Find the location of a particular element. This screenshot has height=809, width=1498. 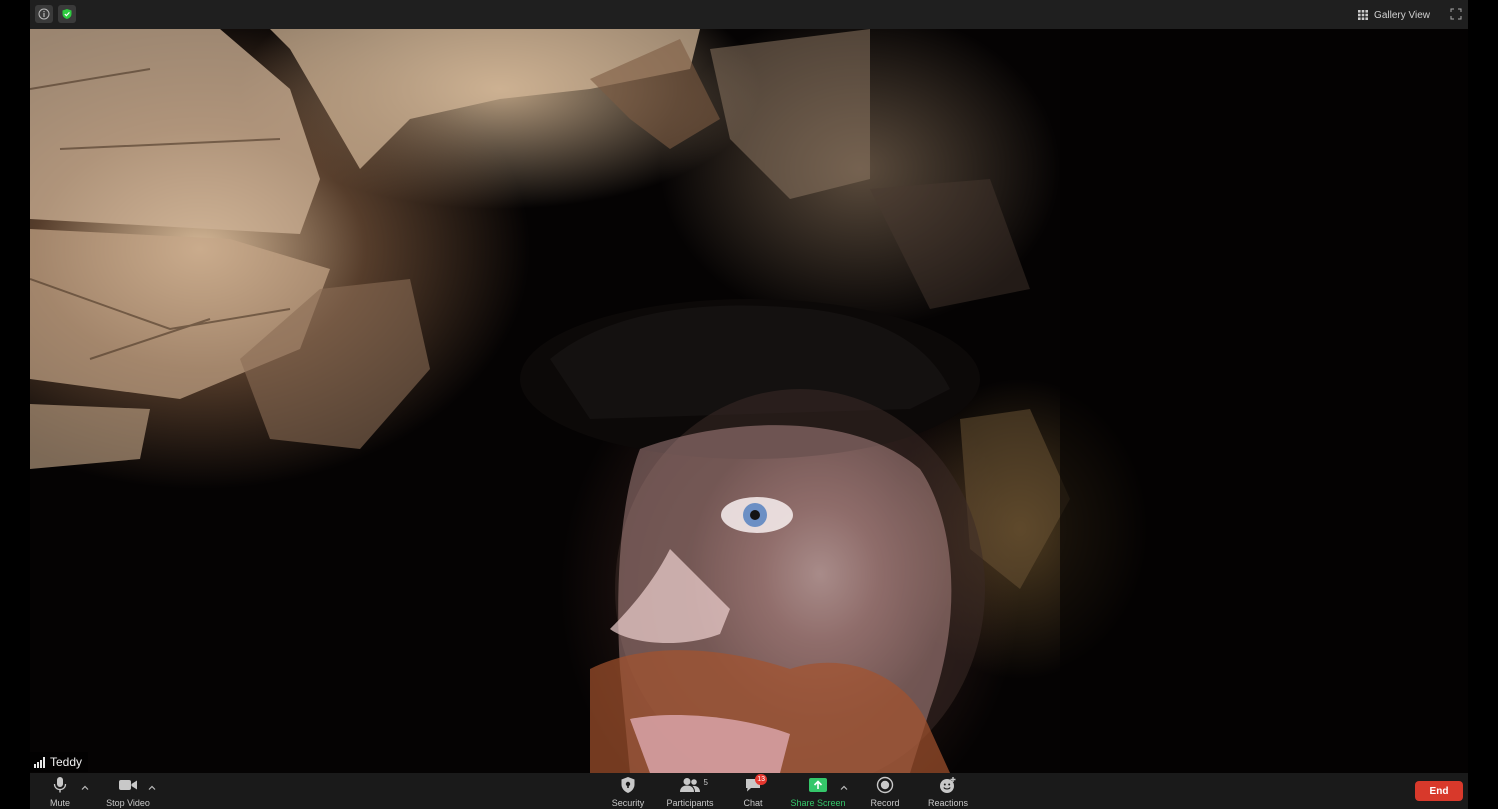

security-label: Security is located at coordinates (628, 803).